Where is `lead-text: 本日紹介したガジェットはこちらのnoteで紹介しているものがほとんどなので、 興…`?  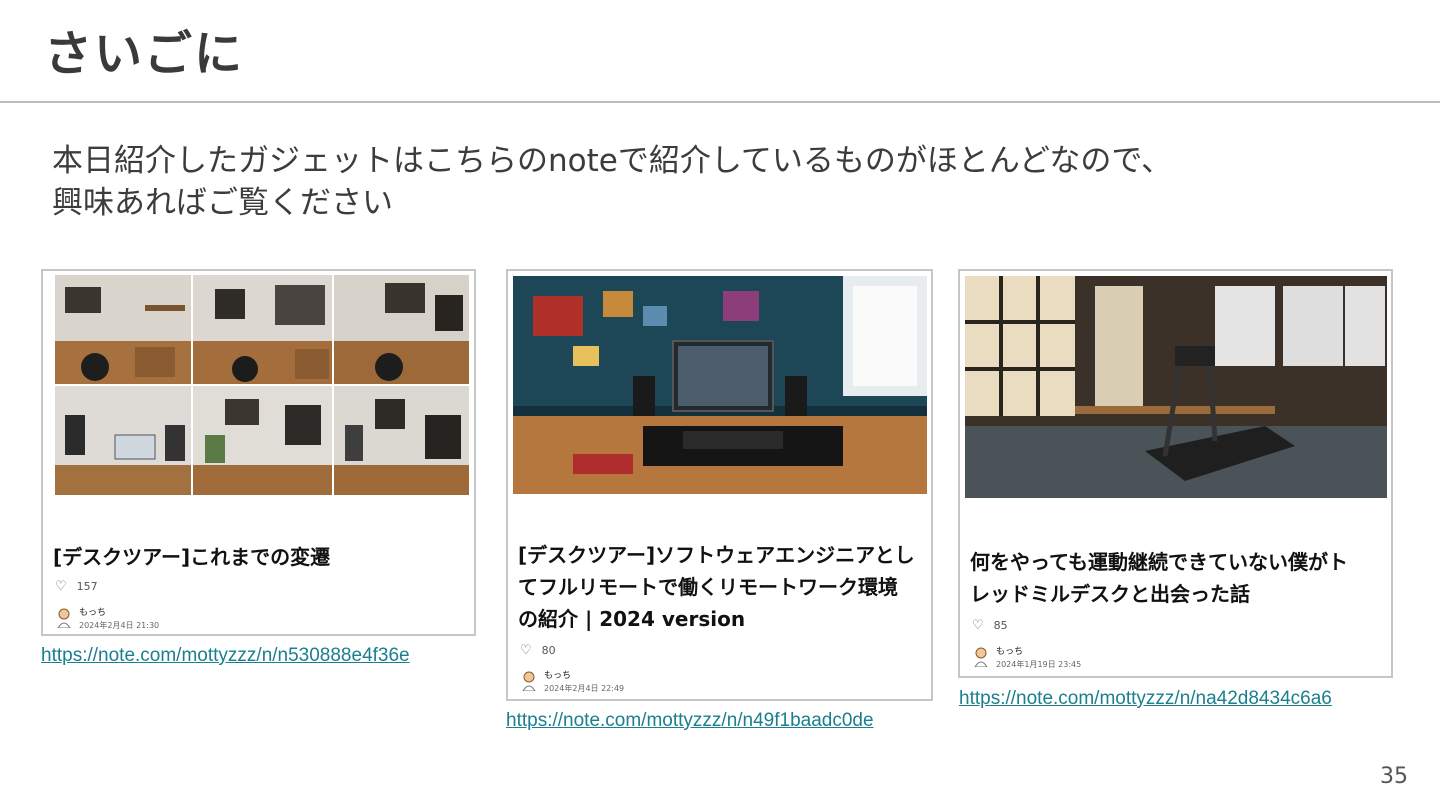 lead-text: 本日紹介したガジェットはこちらのnoteで紹介しているものがほとんどなので、 興… is located at coordinates (612, 182).